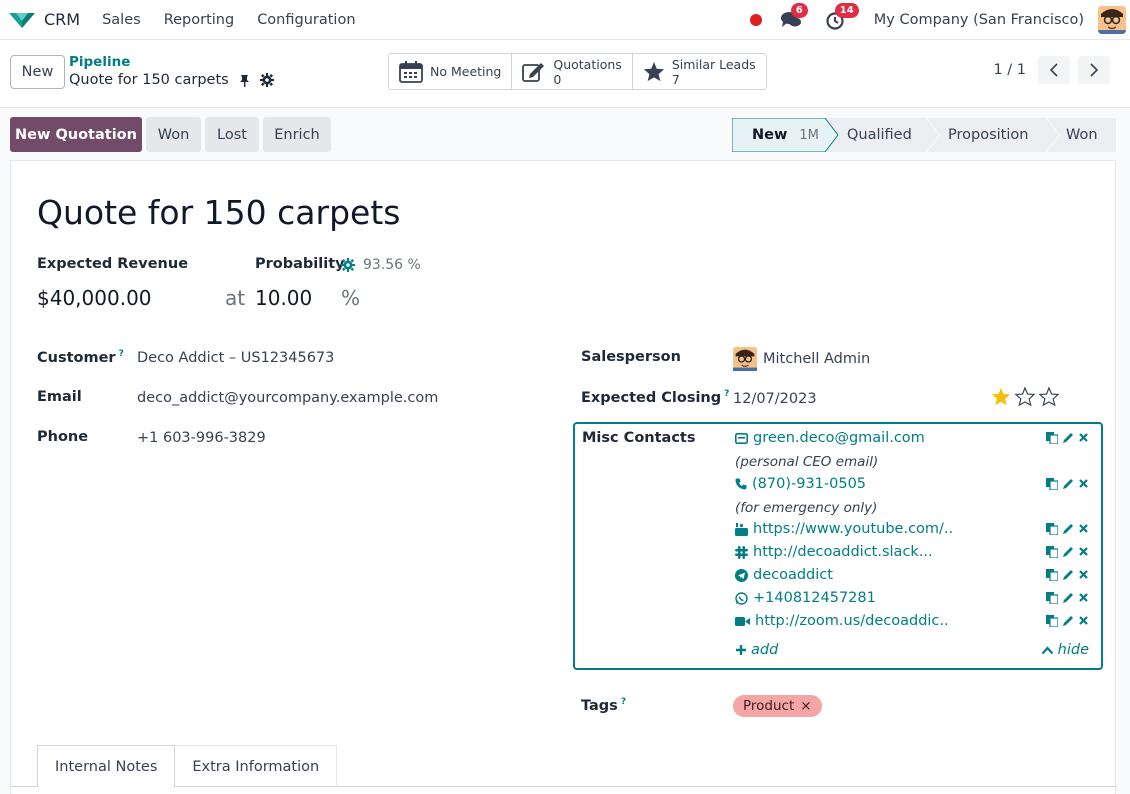 The image size is (1130, 794). Describe the element at coordinates (76, 357) in the screenshot. I see `customer-label-text: Customer` at that location.